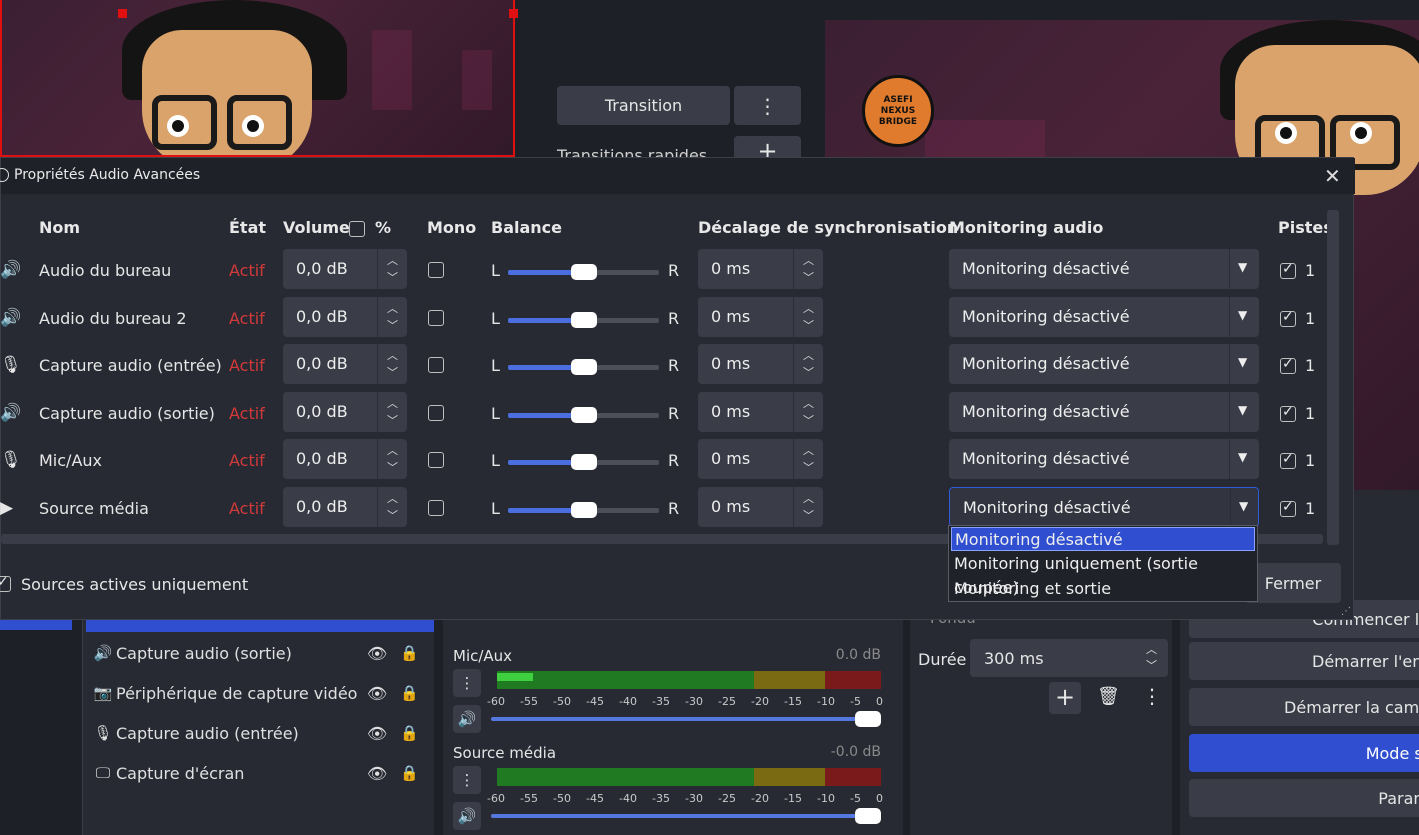  Describe the element at coordinates (257, 773) in the screenshot. I see `source-list-item: 🖵 Capture d'écran 👁 🔒` at that location.